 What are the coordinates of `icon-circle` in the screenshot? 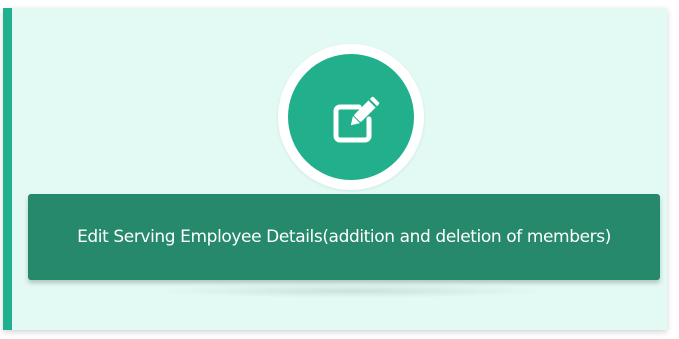 It's located at (351, 117).